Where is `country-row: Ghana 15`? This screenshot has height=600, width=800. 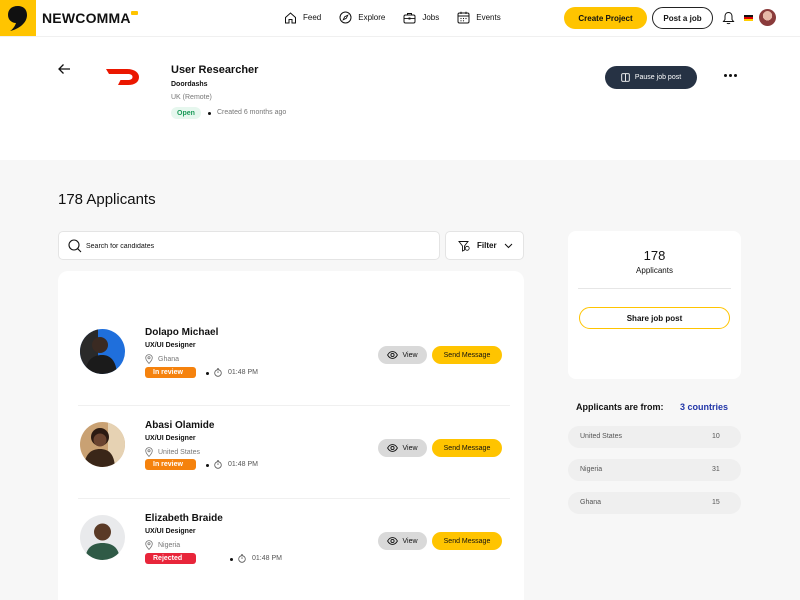 country-row: Ghana 15 is located at coordinates (654, 503).